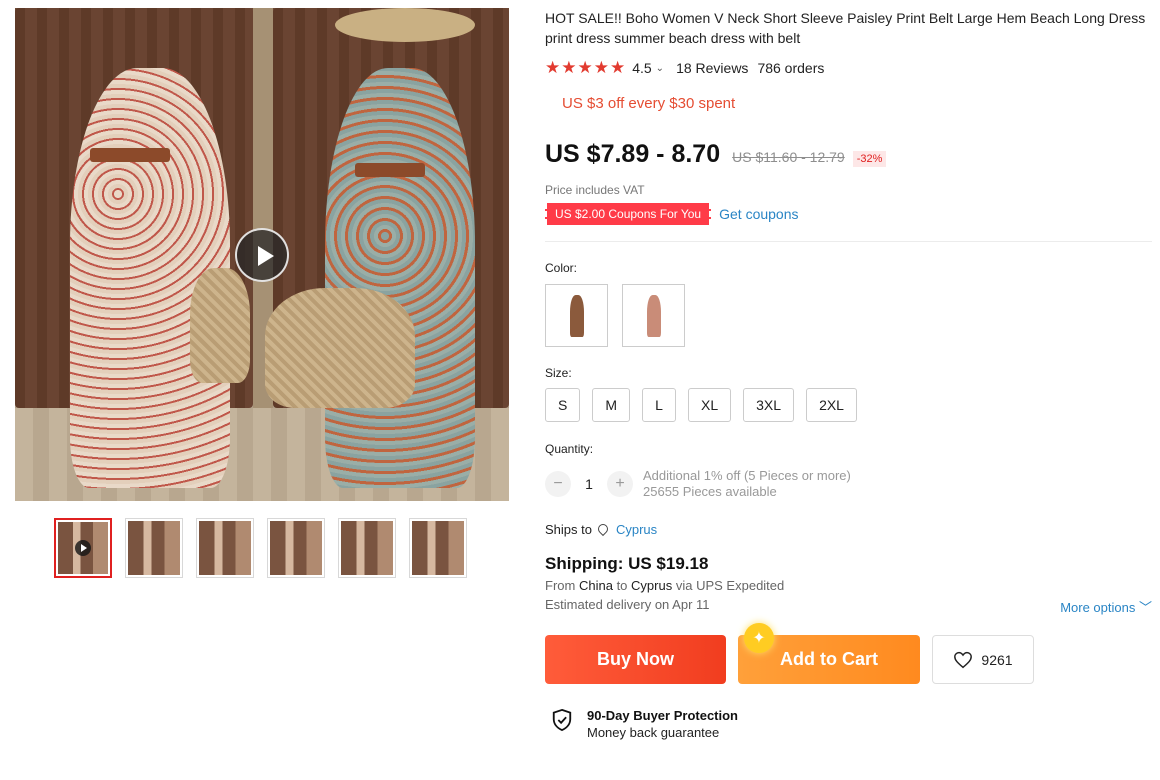 This screenshot has height=780, width=1160. What do you see at coordinates (603, 530) in the screenshot?
I see `location-pin-icon` at bounding box center [603, 530].